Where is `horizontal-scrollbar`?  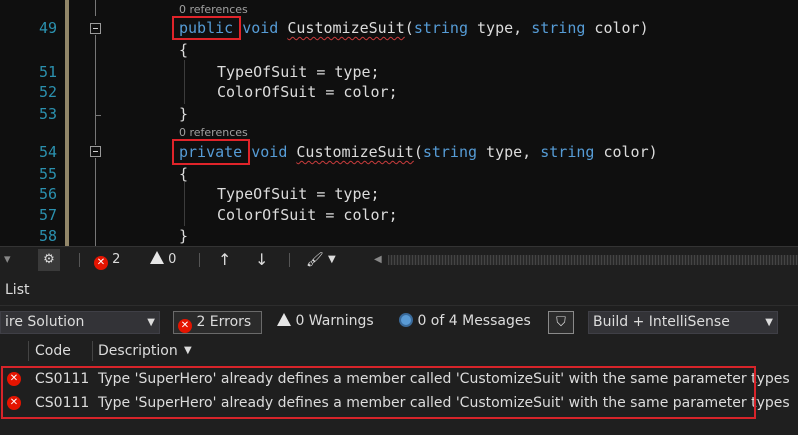
horizontal-scrollbar is located at coordinates (593, 260).